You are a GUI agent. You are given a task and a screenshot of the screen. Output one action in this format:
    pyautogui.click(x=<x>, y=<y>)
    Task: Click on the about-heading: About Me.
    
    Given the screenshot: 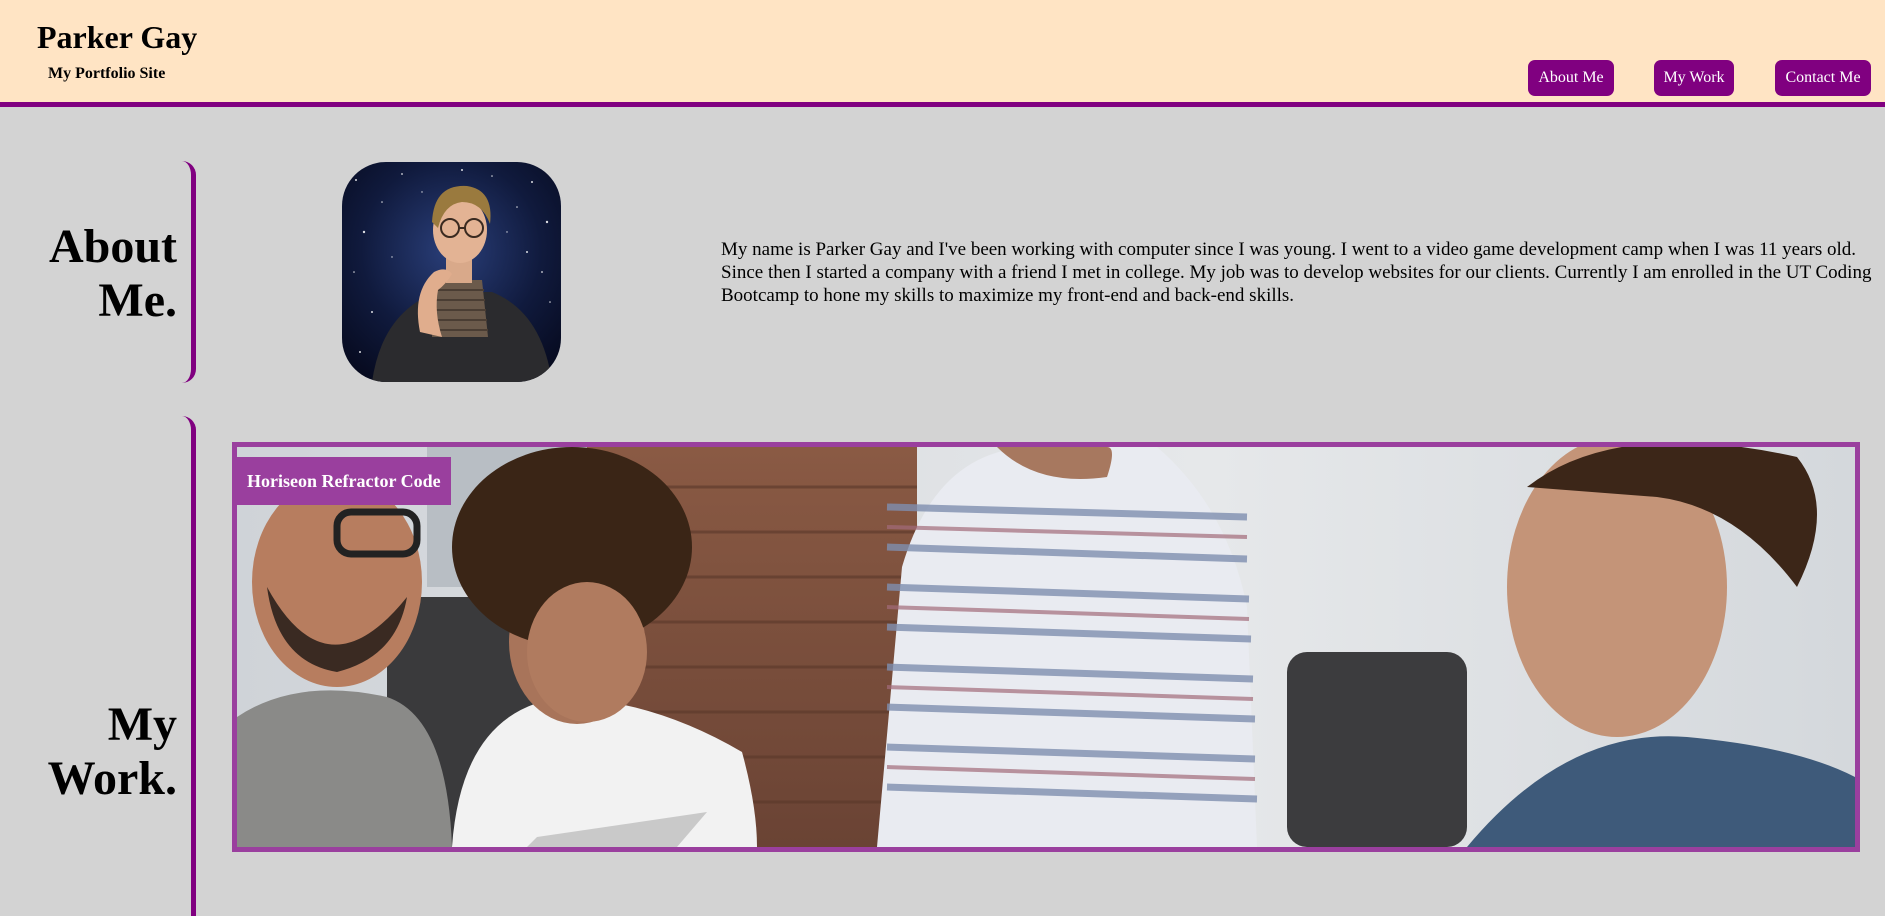 What is the action you would take?
    pyautogui.click(x=113, y=274)
    